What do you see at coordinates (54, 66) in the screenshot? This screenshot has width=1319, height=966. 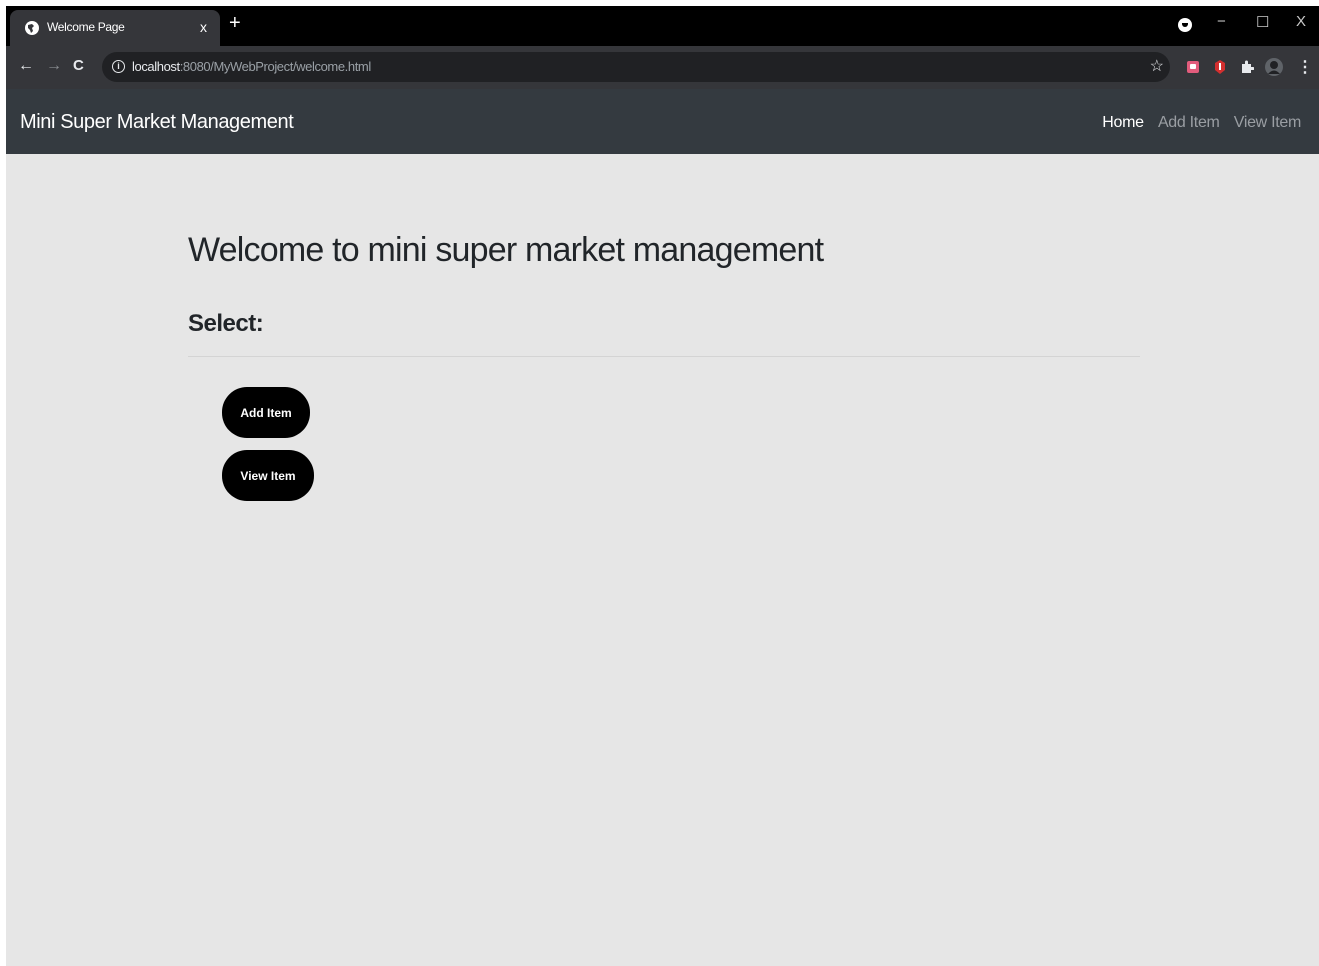 I see `forward-button: →` at bounding box center [54, 66].